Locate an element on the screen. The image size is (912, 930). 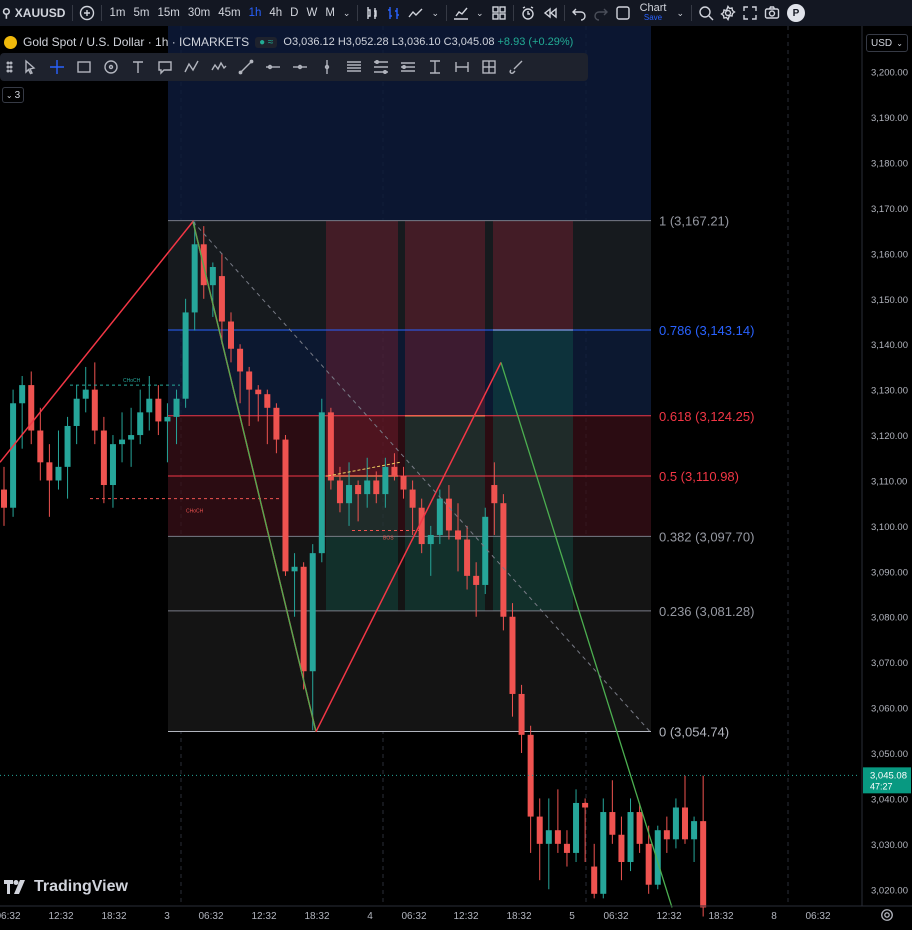
save-chart-button: Chart Save is located at coordinates (653, 13).